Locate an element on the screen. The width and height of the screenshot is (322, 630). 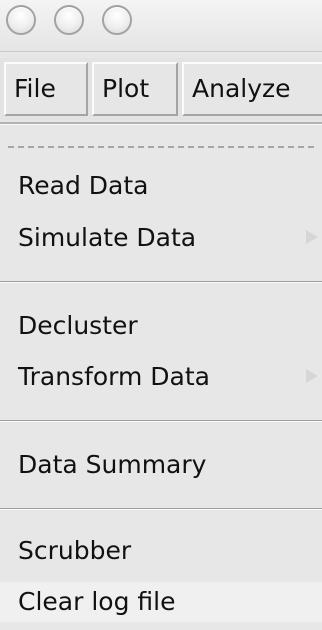
plot-menu-button: Plot is located at coordinates (135, 89).